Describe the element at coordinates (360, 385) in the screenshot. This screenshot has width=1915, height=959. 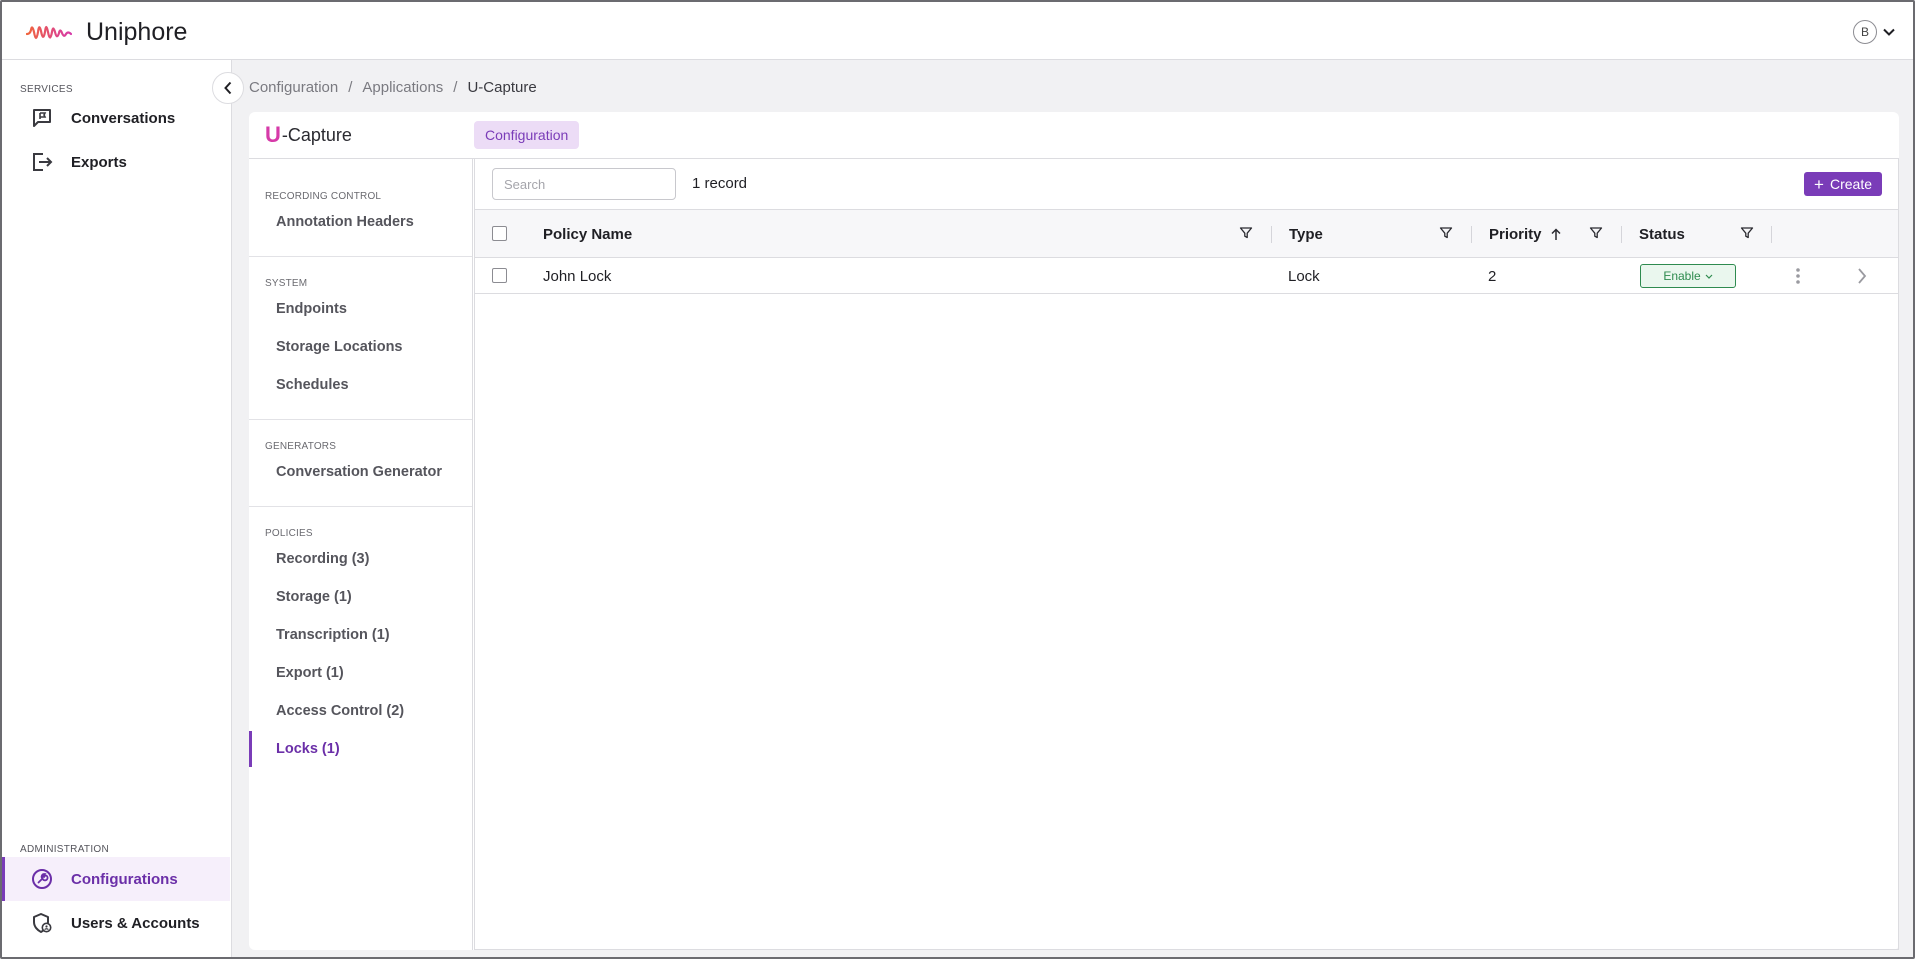
I see `subnav-item-schedules: Schedules` at that location.